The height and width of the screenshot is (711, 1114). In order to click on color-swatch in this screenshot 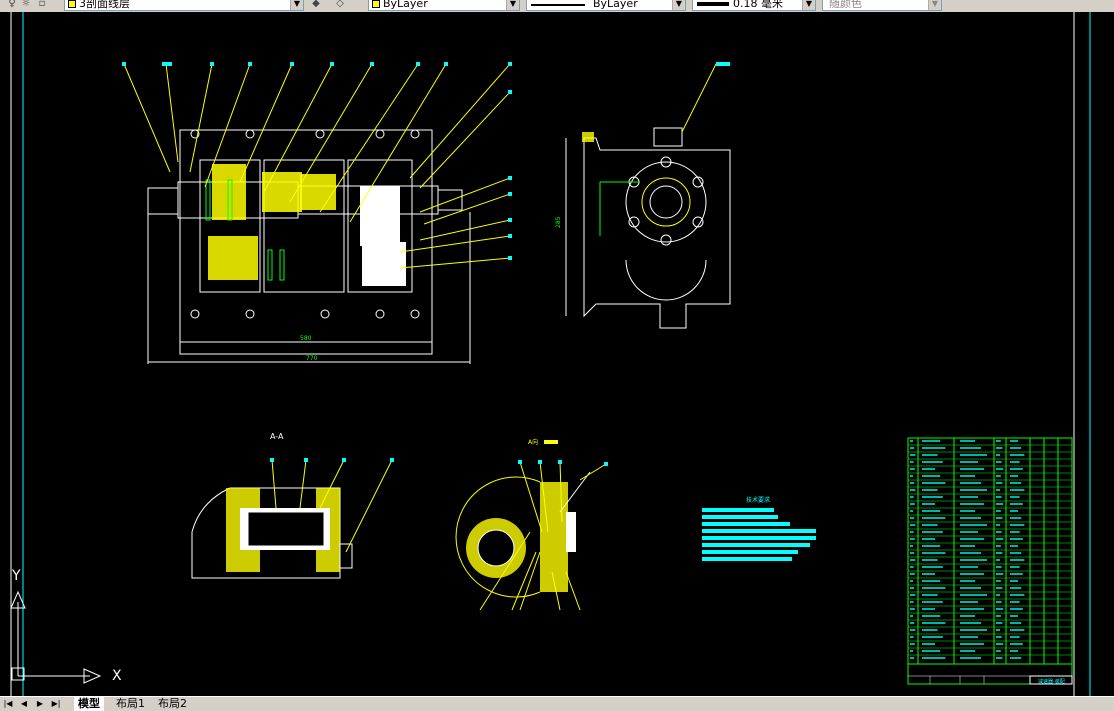, I will do `click(376, 4)`.